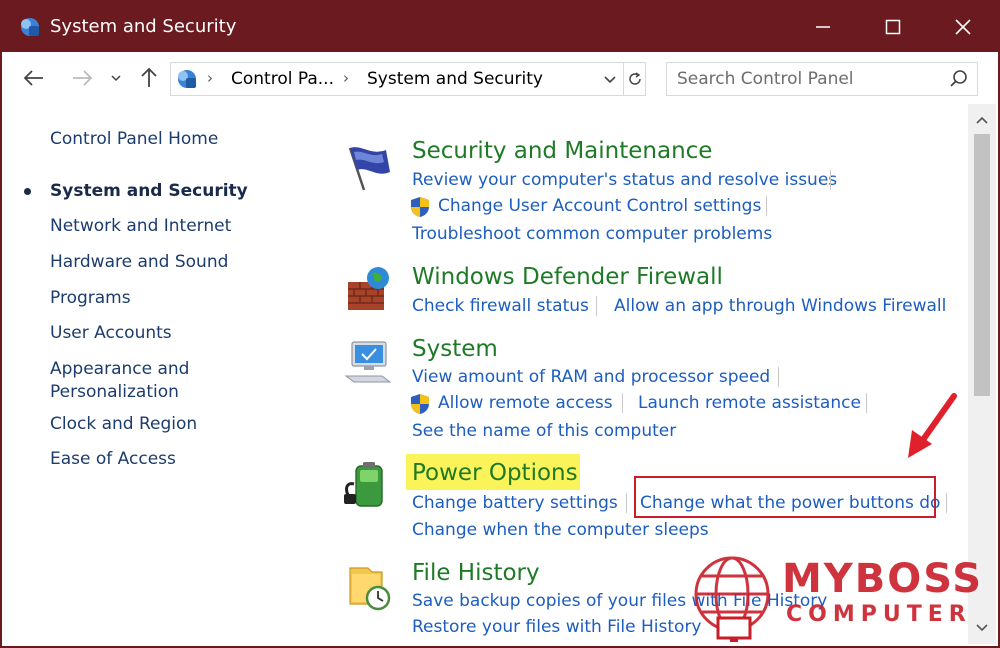 The width and height of the screenshot is (1000, 648). What do you see at coordinates (982, 265) in the screenshot?
I see `scrollbar-thumb` at bounding box center [982, 265].